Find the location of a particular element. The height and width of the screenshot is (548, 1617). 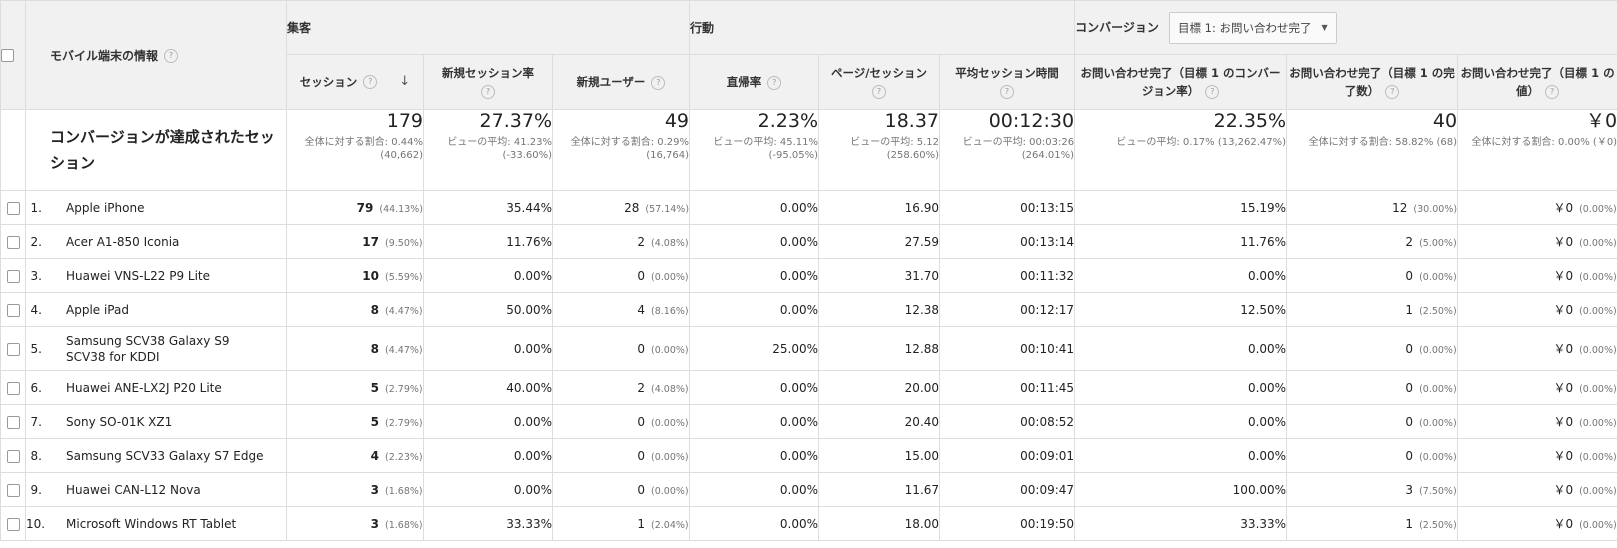

new-users-cell: 2 (4.08%) is located at coordinates (621, 387).